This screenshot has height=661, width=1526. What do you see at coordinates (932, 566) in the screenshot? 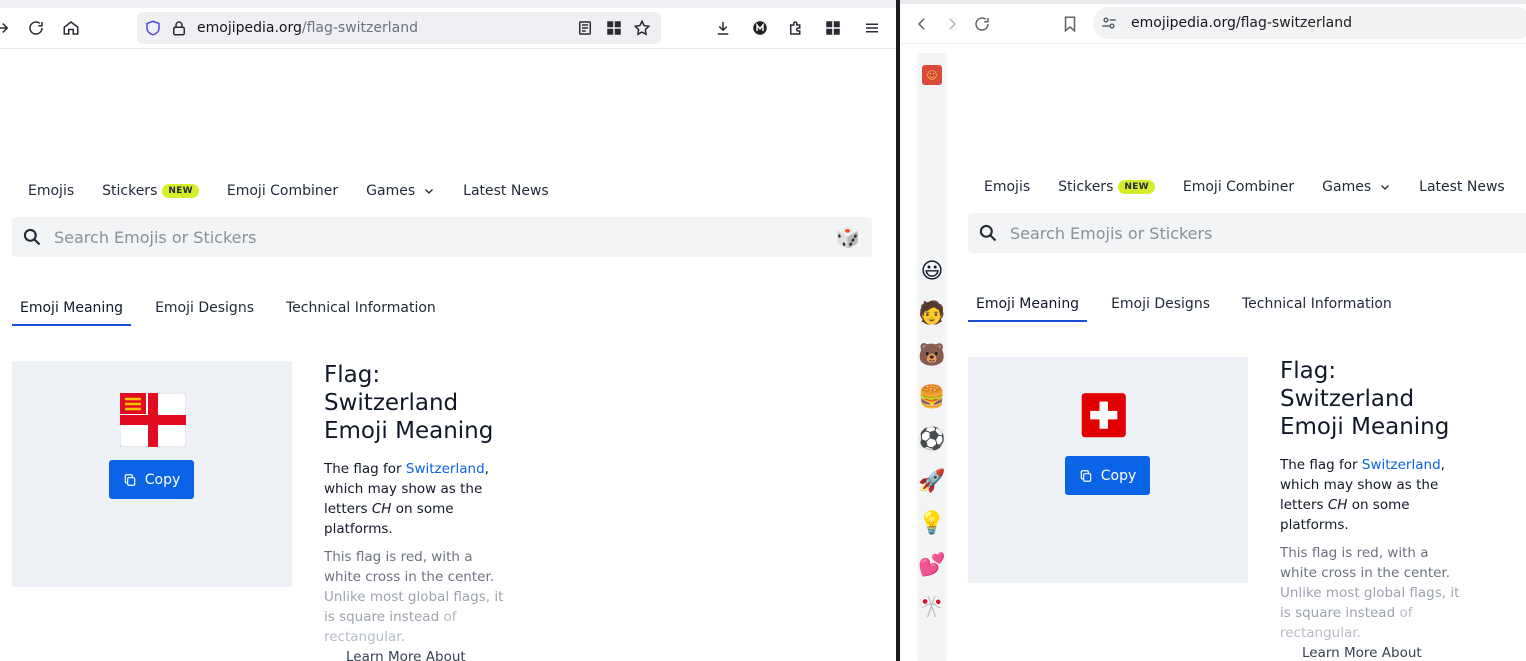
I see `category-symbols-icon: 💕` at bounding box center [932, 566].